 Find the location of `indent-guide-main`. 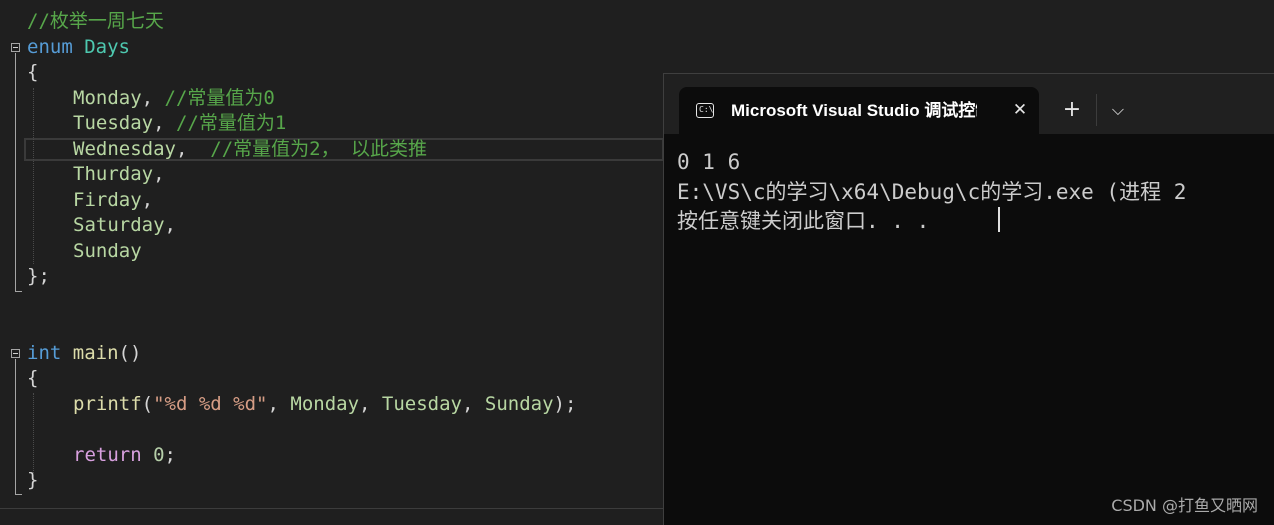

indent-guide-main is located at coordinates (33, 433).